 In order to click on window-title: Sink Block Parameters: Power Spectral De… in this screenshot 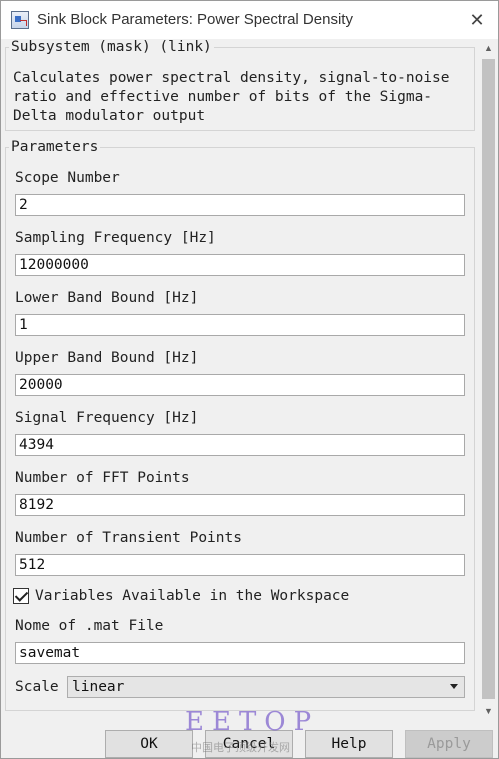, I will do `click(195, 19)`.